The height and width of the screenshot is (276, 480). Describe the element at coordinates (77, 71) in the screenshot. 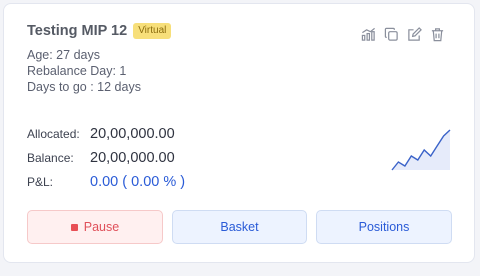

I see `rebalance-day-text: Rebalance Day: 1` at that location.